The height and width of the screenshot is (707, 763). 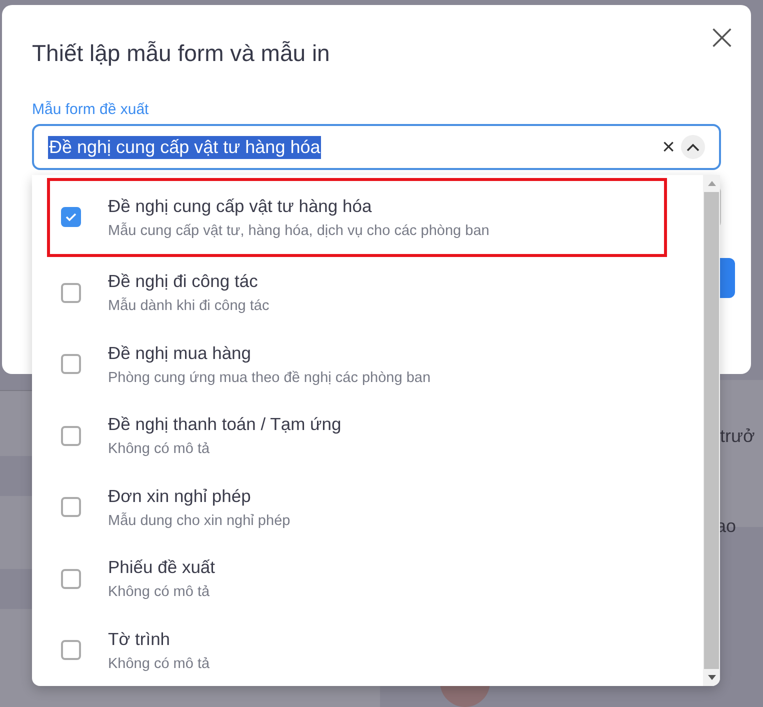 What do you see at coordinates (357, 650) in the screenshot?
I see `option-item: Tờ trình Không có mô tả` at bounding box center [357, 650].